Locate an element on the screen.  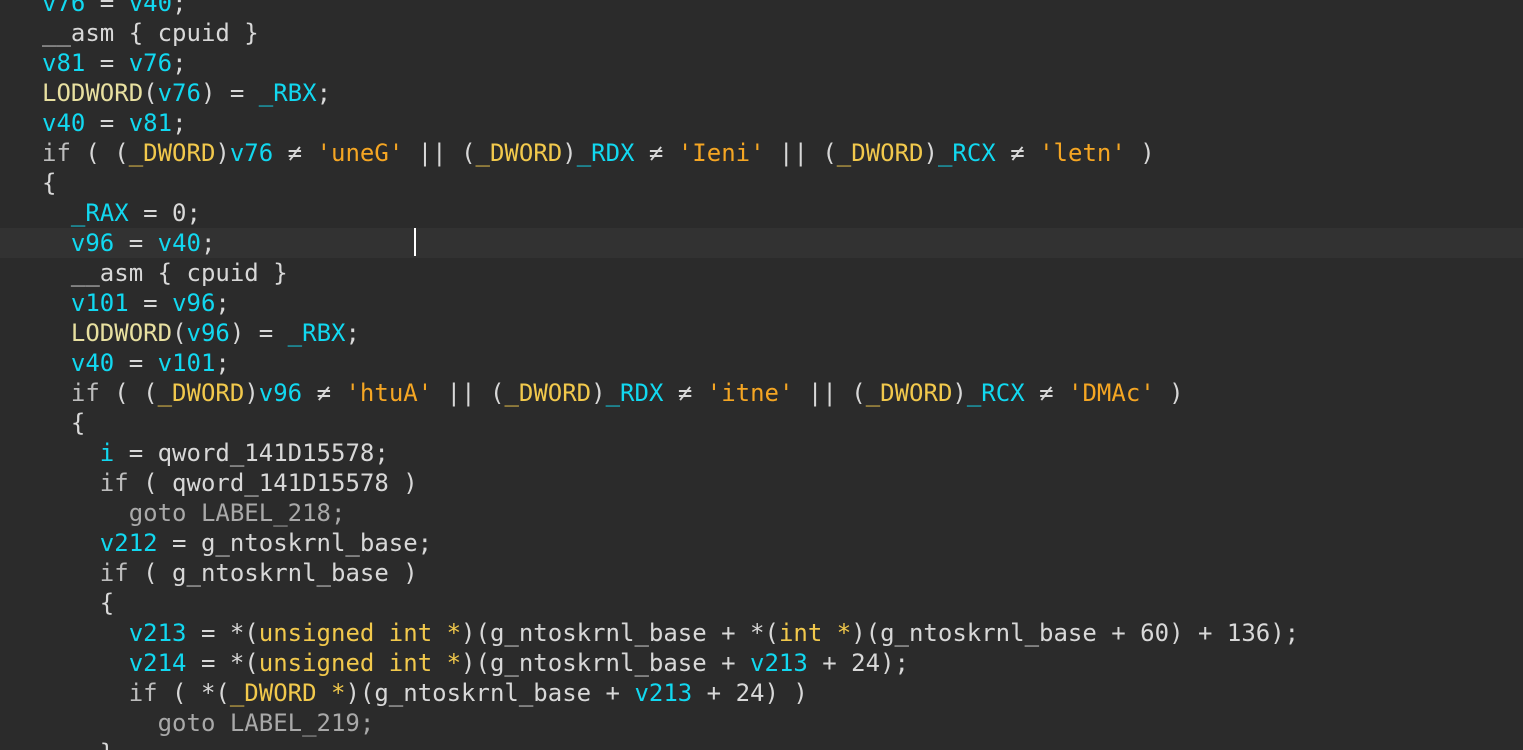
code-token-plain: = *( is located at coordinates (222, 633).